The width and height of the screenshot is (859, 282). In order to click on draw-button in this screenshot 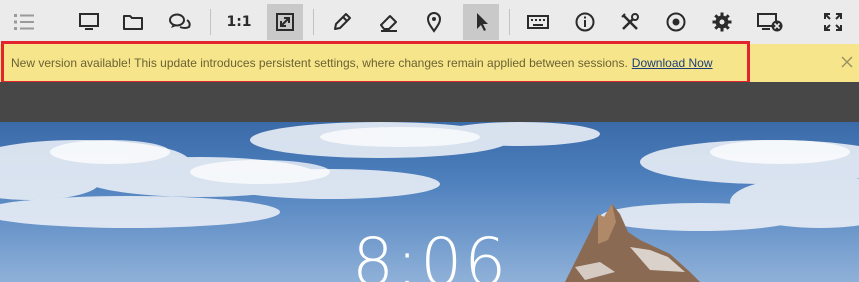, I will do `click(342, 22)`.